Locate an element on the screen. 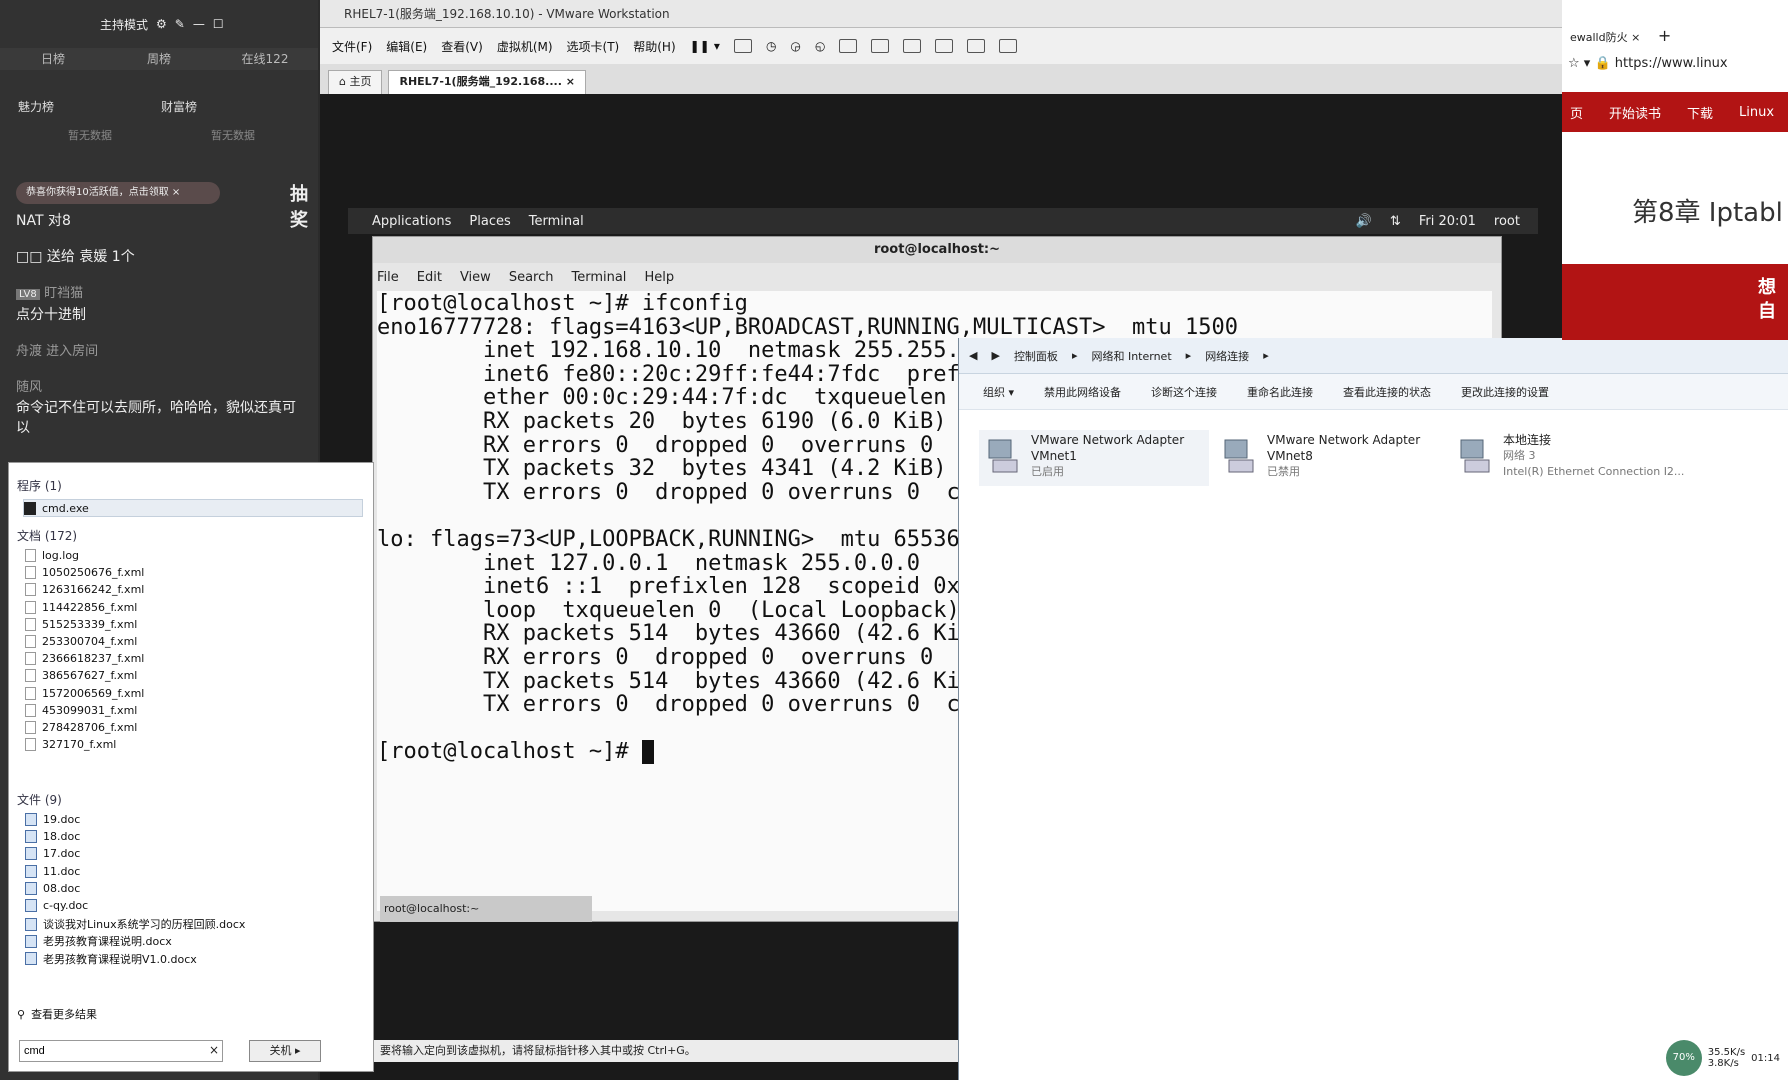  settings-icon: ⚙ is located at coordinates (161, 24).